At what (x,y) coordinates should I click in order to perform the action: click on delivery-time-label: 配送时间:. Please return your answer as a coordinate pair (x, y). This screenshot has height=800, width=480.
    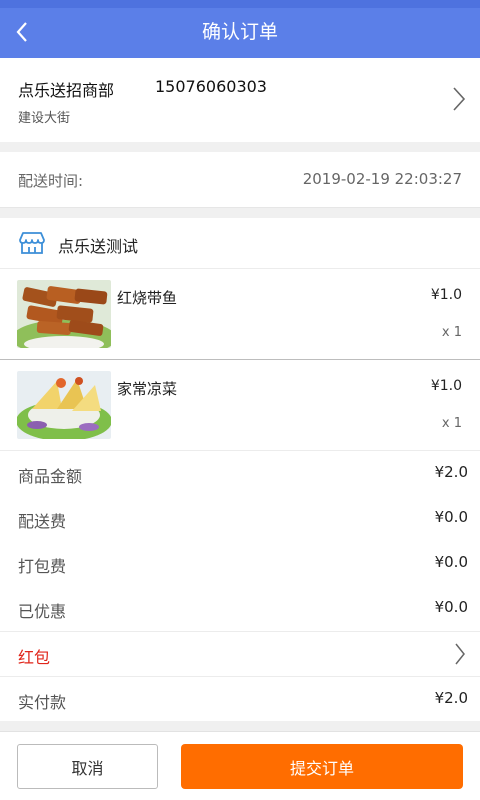
    Looking at the image, I should click on (51, 181).